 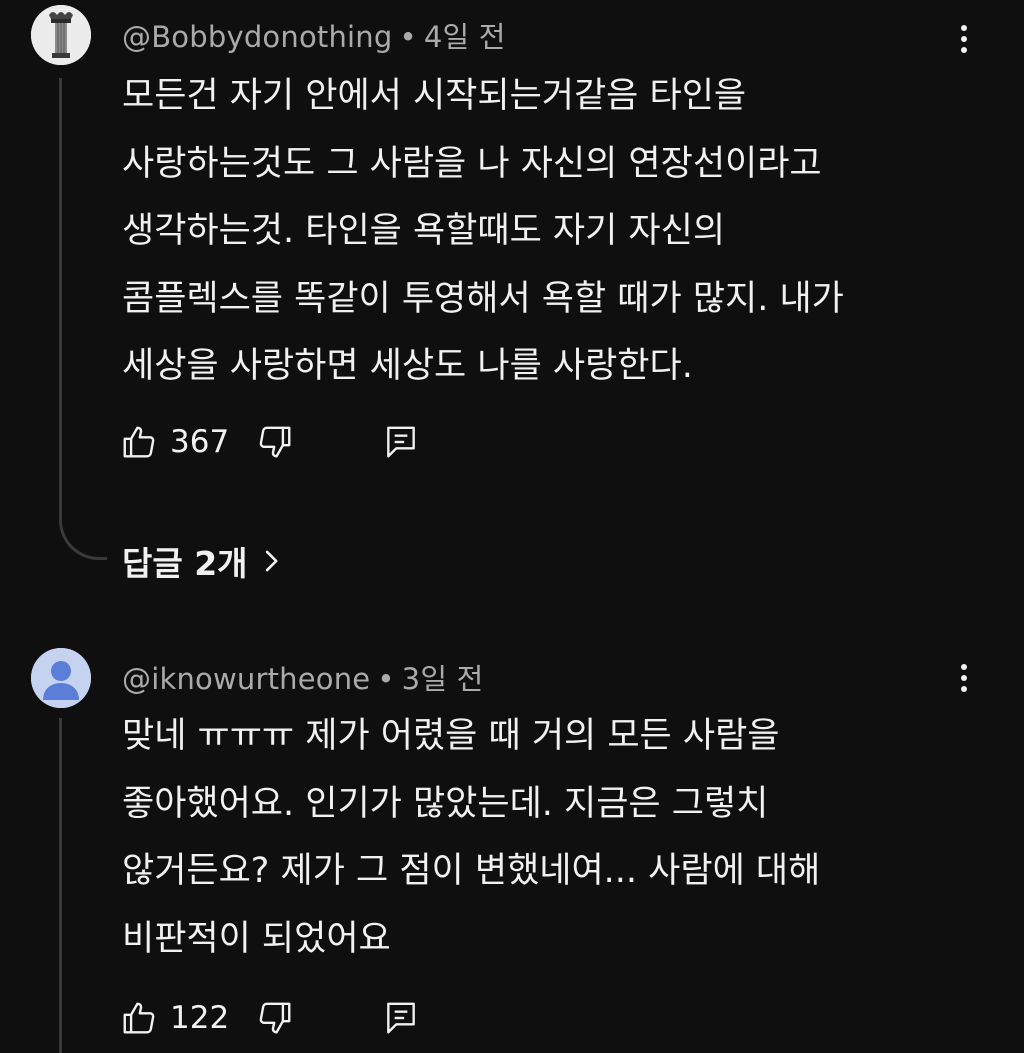 I want to click on comment-text-line: 모든건 자기 안에서 시작되는거같음 타인을, so click(x=434, y=96).